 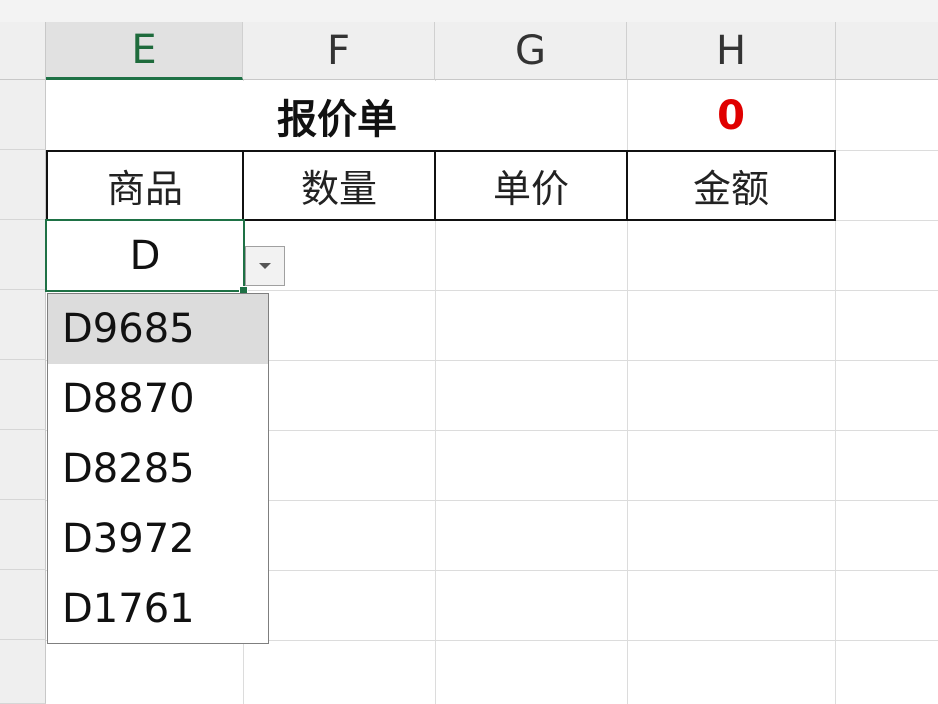 I want to click on dropdown-option: D9685, so click(x=158, y=329).